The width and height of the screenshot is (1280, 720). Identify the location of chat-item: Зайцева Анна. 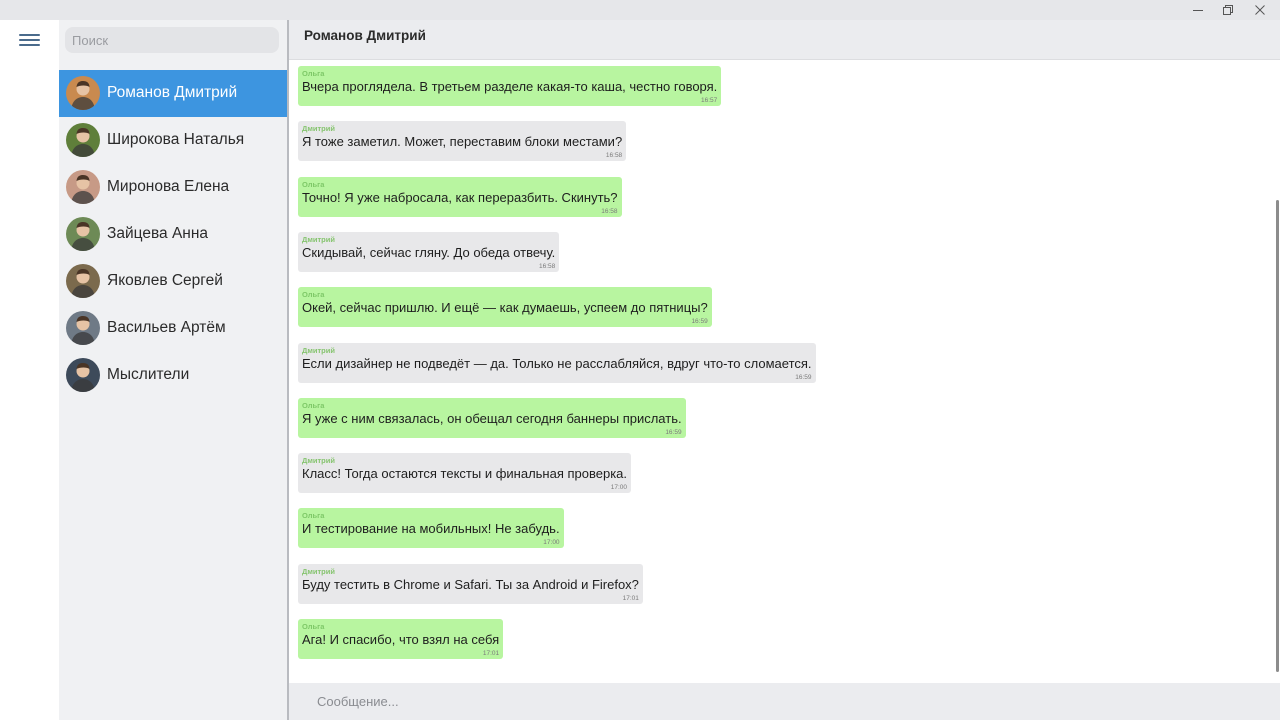
(173, 234).